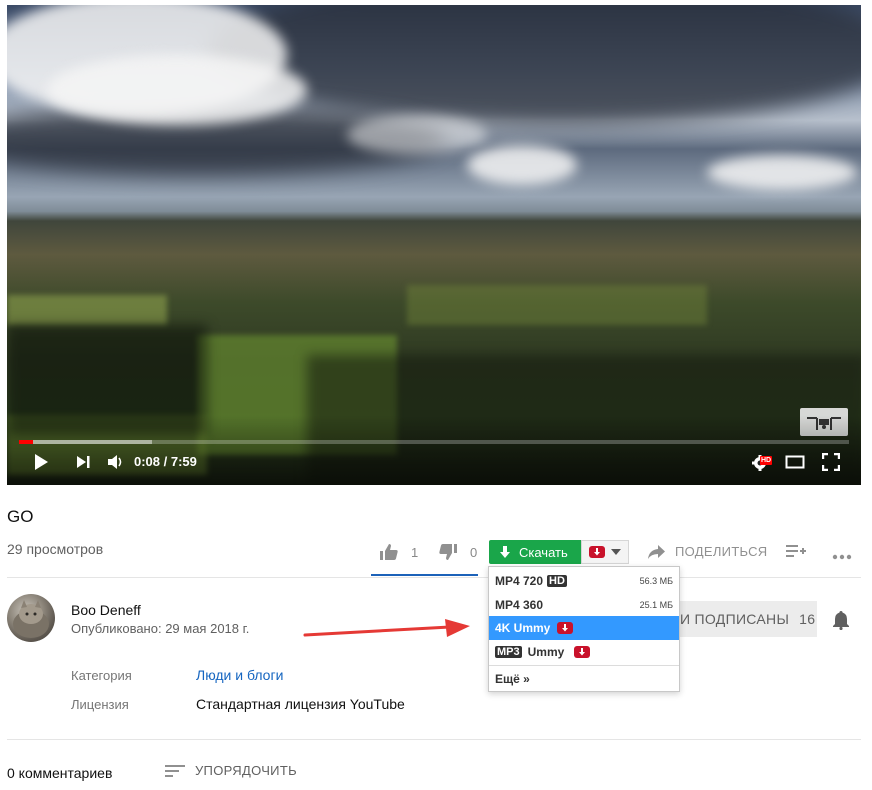  I want to click on progress-bar, so click(434, 442).